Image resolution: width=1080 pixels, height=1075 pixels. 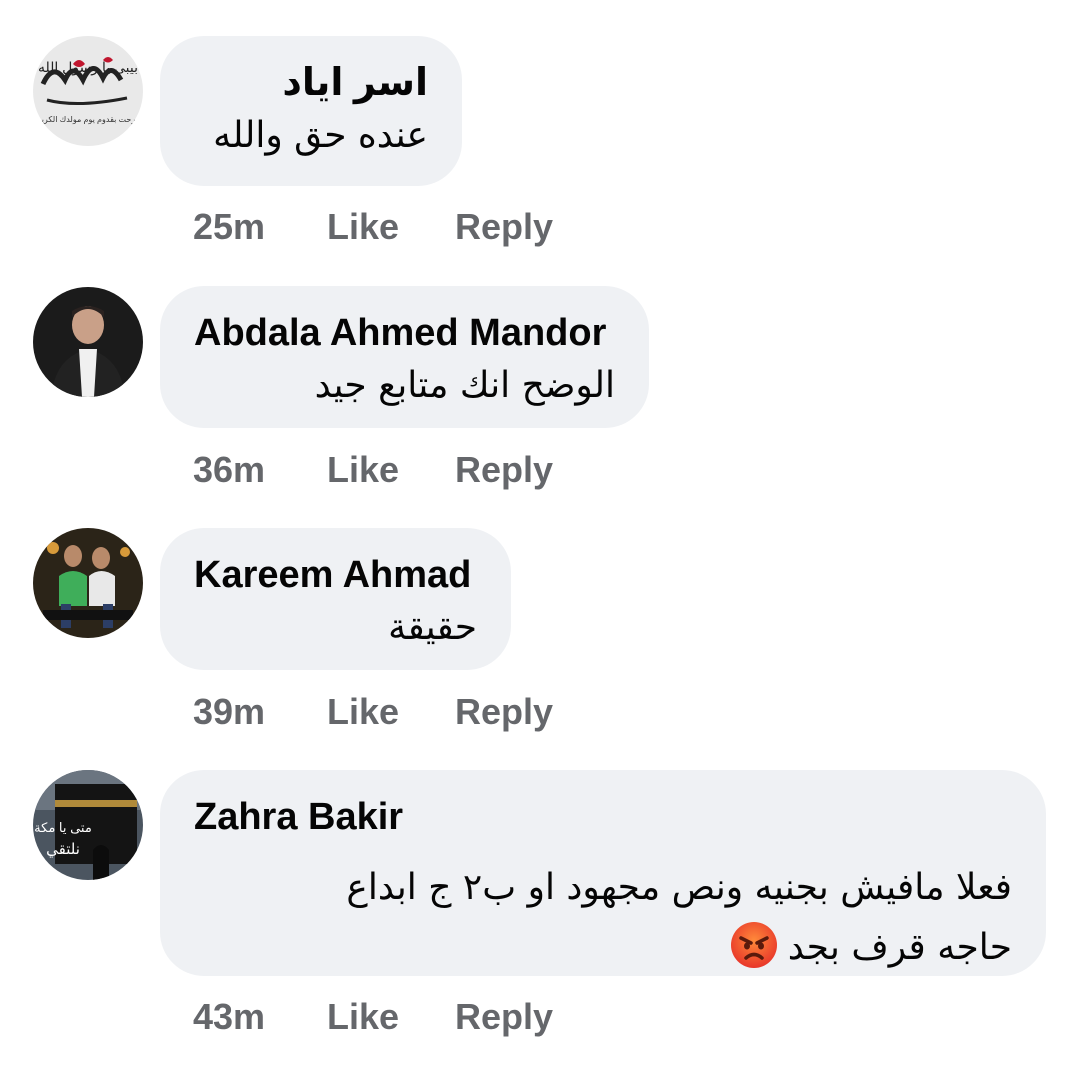 What do you see at coordinates (63, 850) in the screenshot?
I see `avatar-caption-text: نلتقي` at bounding box center [63, 850].